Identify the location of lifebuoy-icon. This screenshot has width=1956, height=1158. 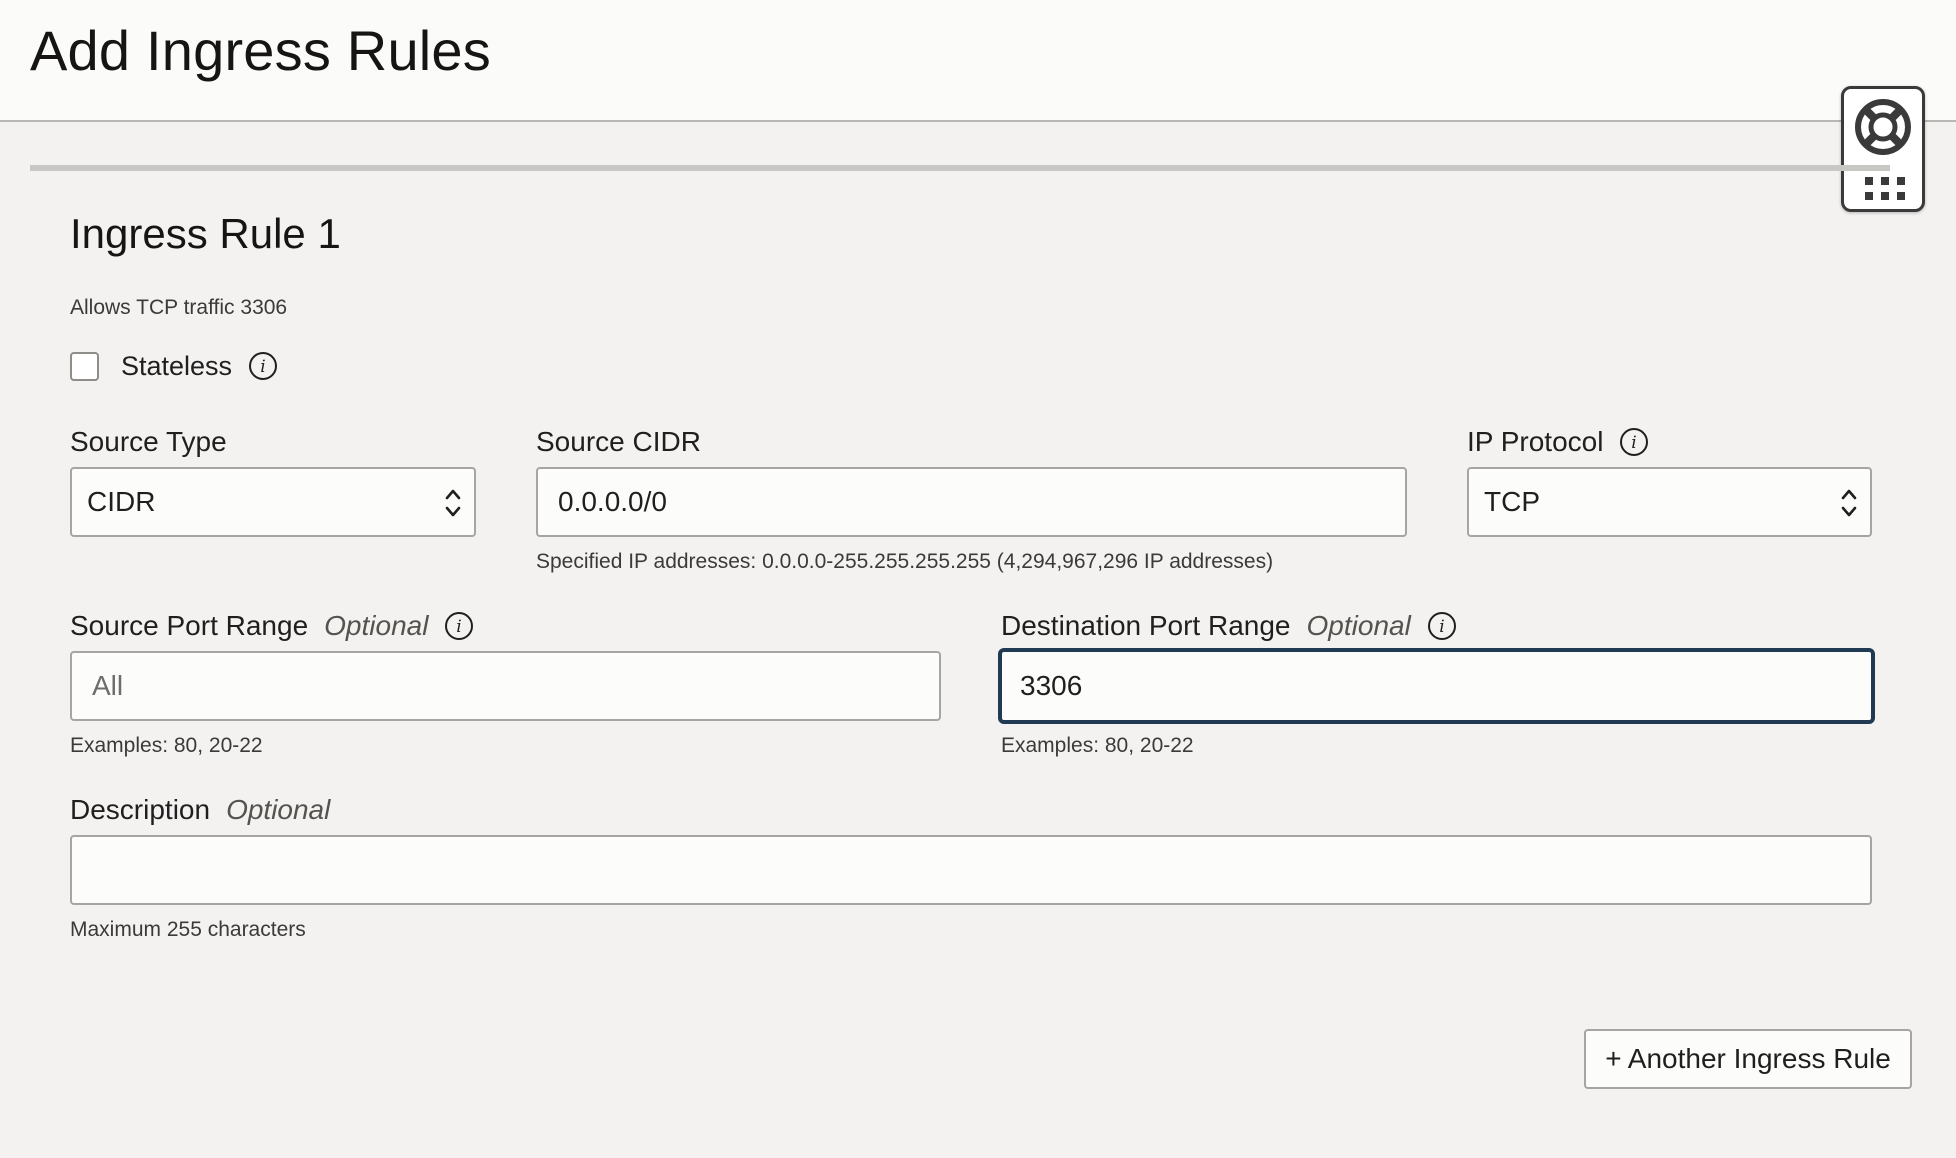
(1883, 127).